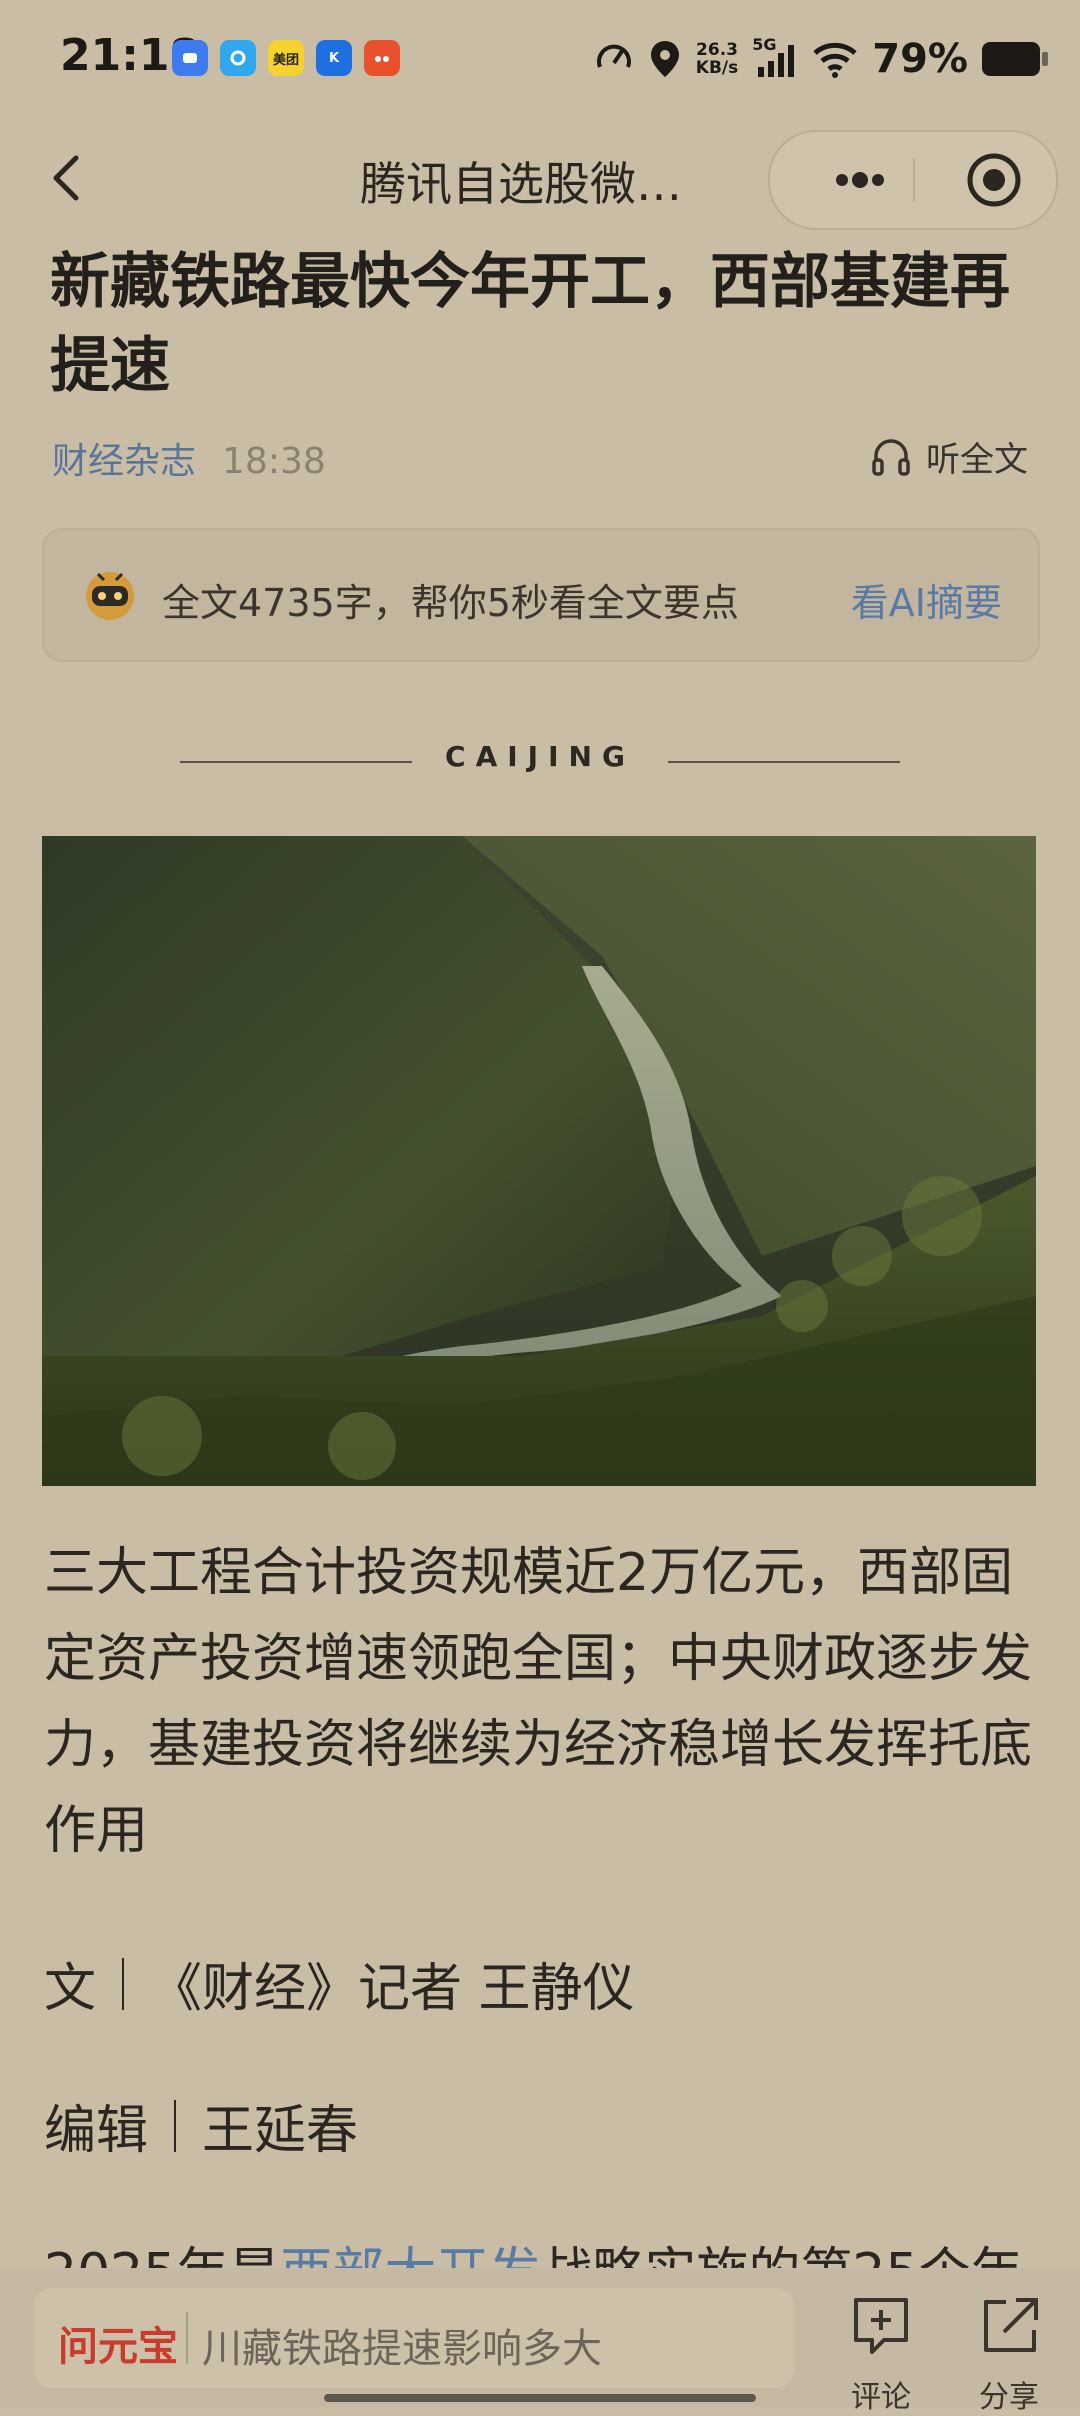  I want to click on target-icon, so click(994, 180).